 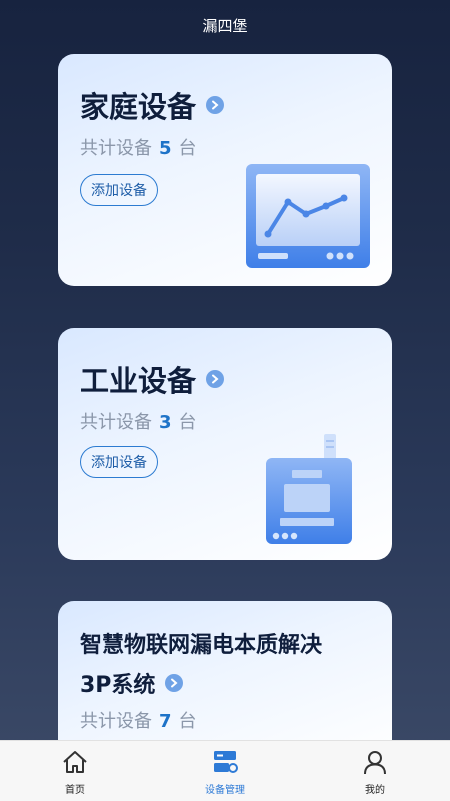 I want to click on card-title-text: 家庭设备, so click(x=138, y=107).